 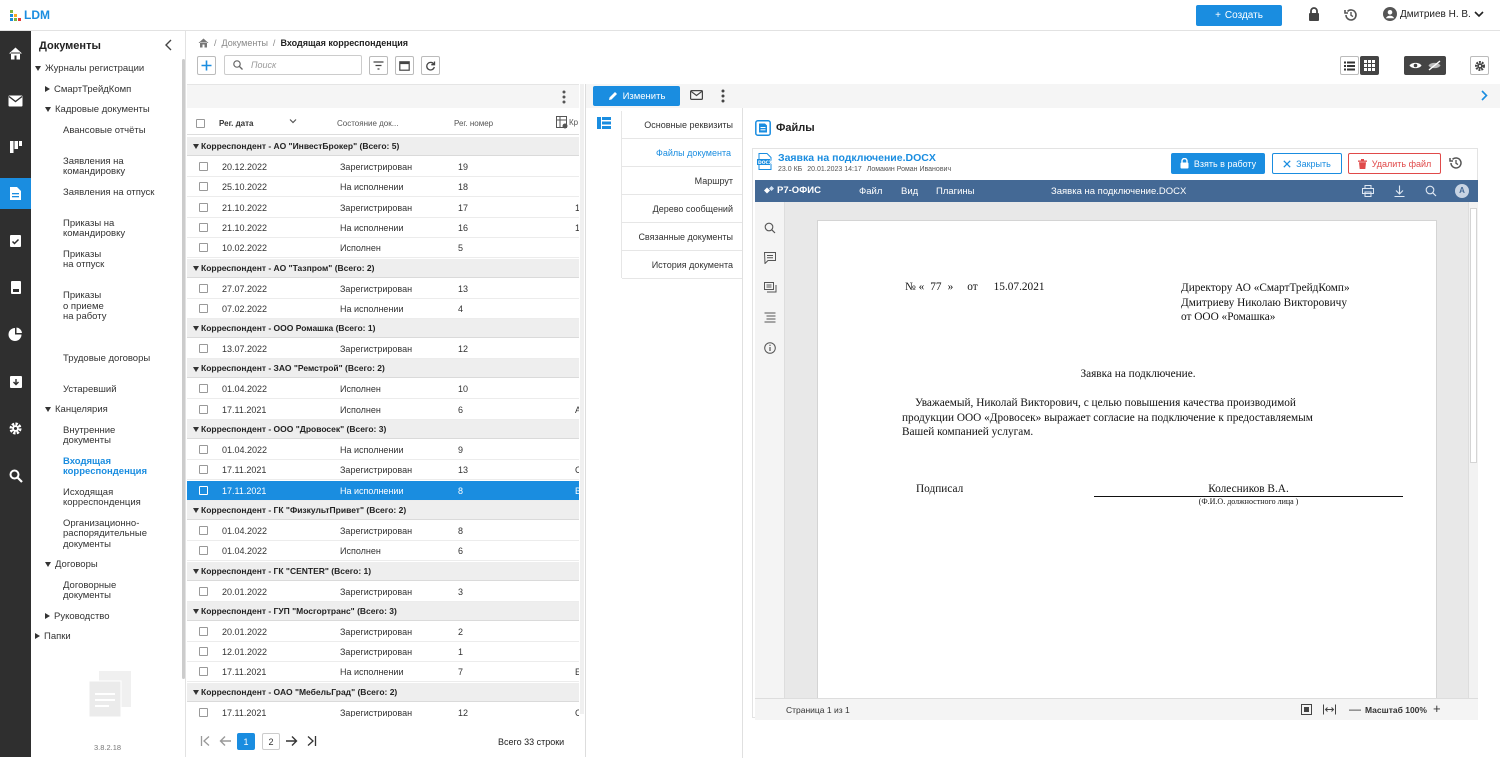 What do you see at coordinates (271, 741) in the screenshot?
I see `page-2-button: 2` at bounding box center [271, 741].